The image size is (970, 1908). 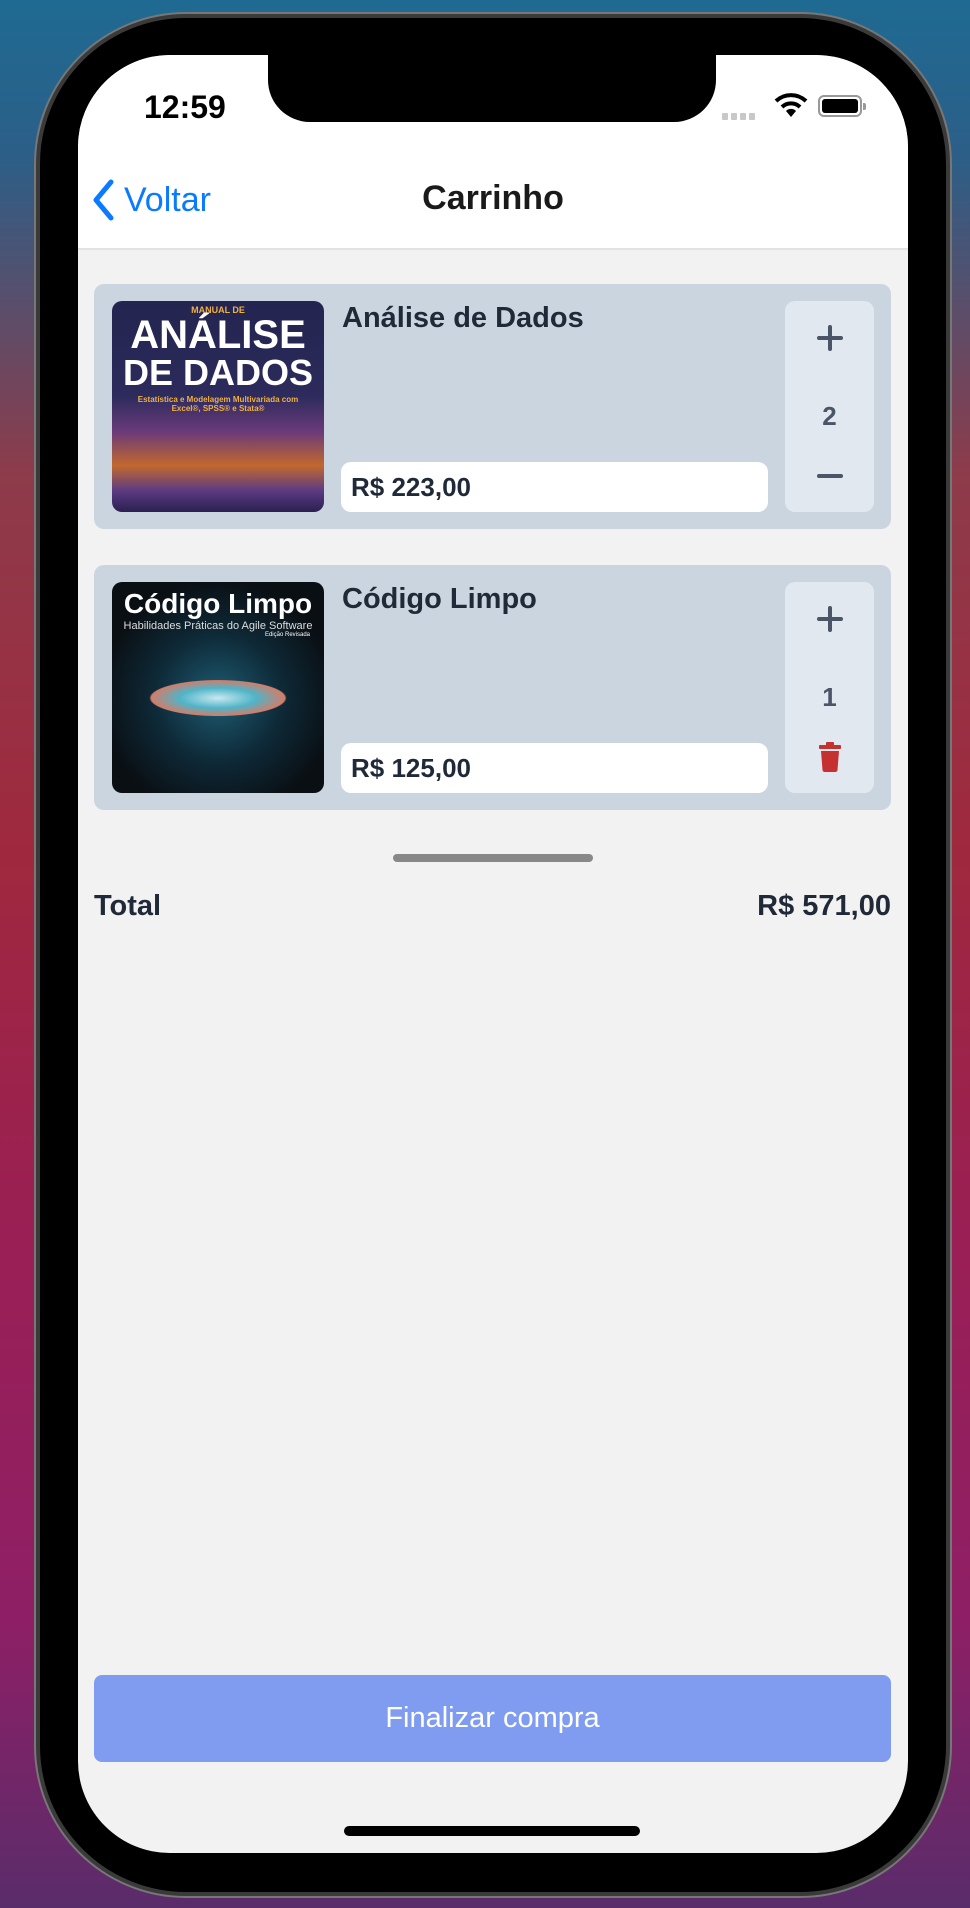 I want to click on battery-icon, so click(x=842, y=106).